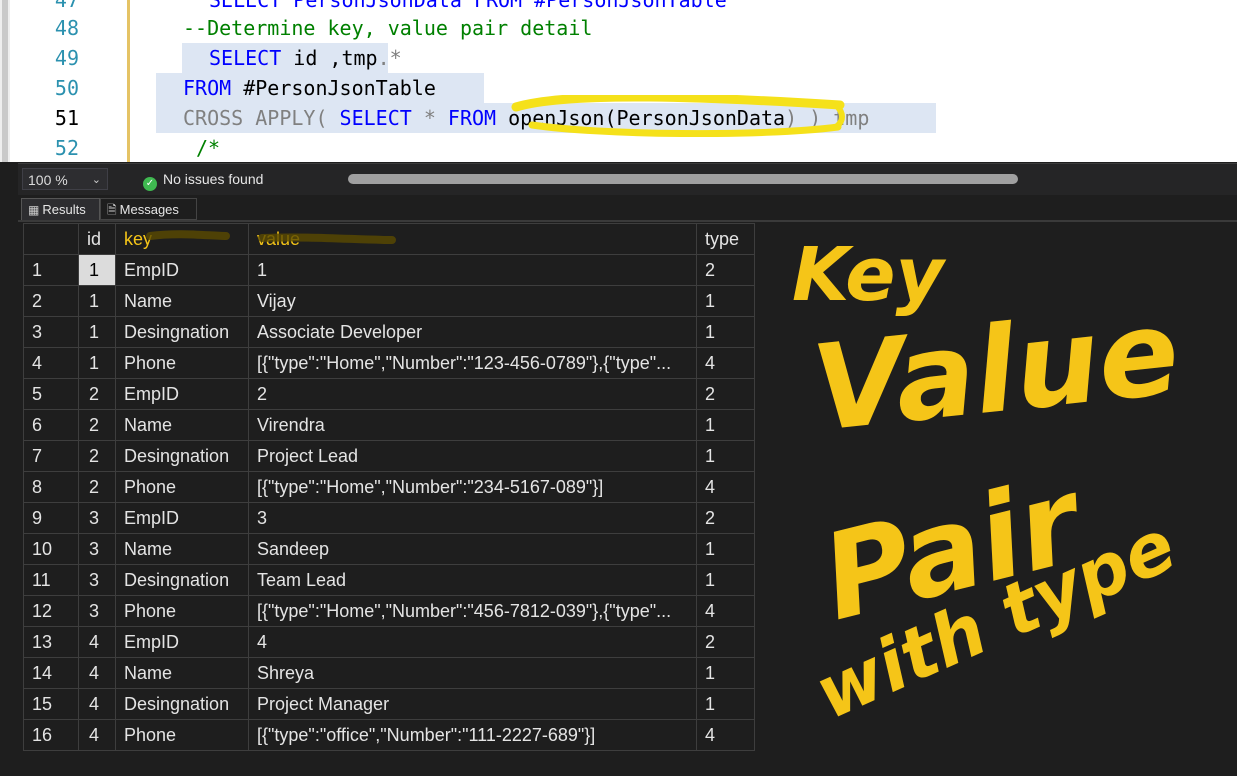  What do you see at coordinates (472, 642) in the screenshot?
I see `cell-value: 4` at bounding box center [472, 642].